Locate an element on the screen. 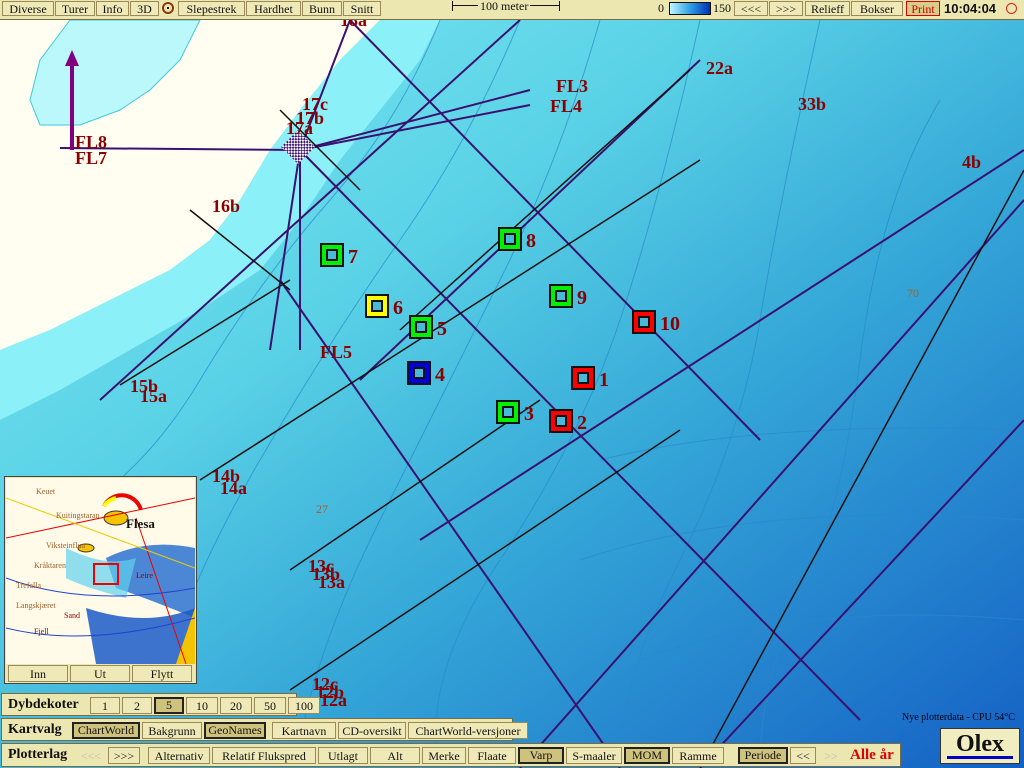 This screenshot has height=768, width=1024. gear-label: 4b is located at coordinates (971, 162).